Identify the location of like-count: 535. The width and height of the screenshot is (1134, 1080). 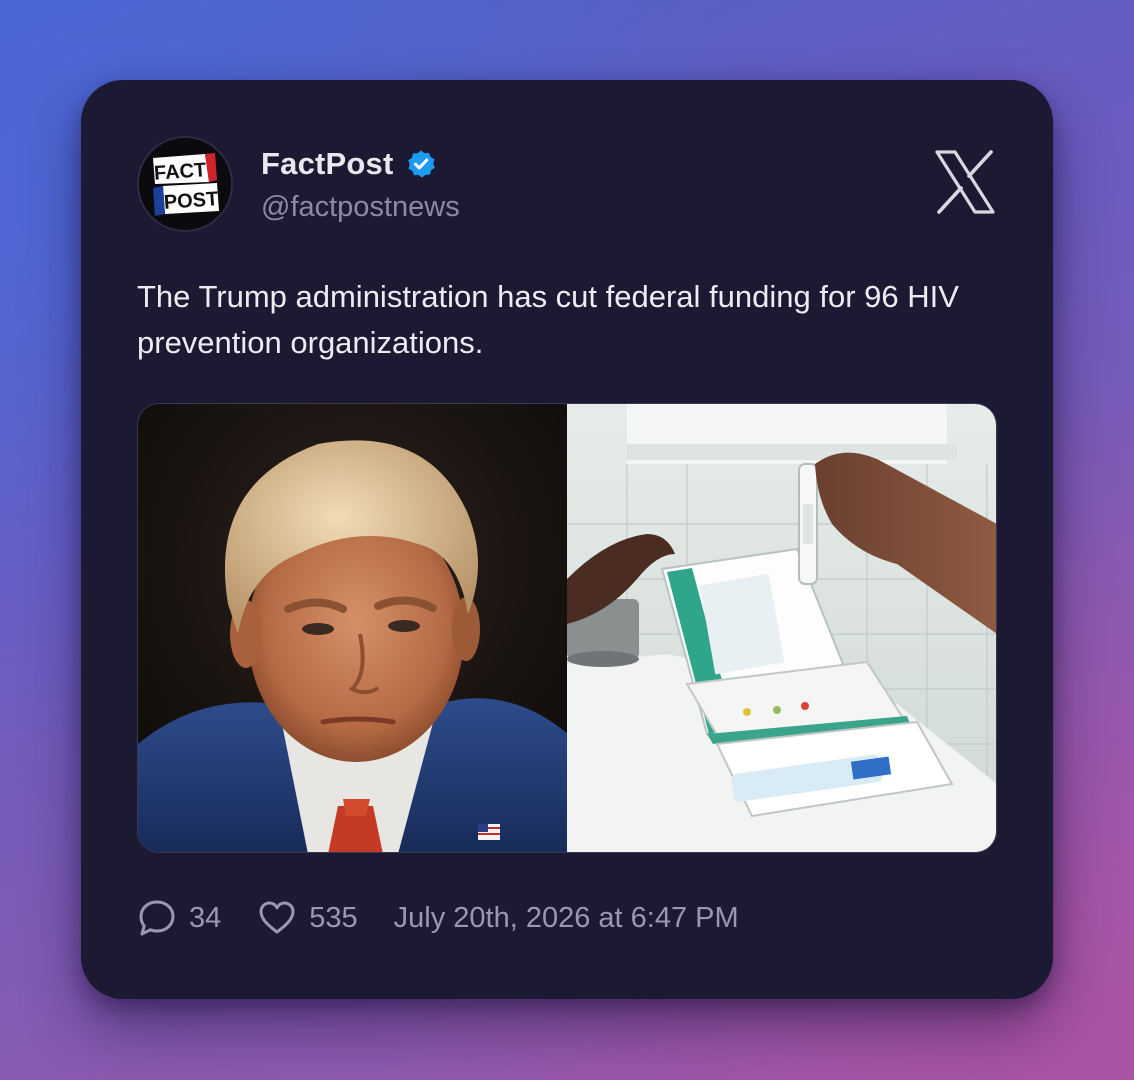
(333, 917).